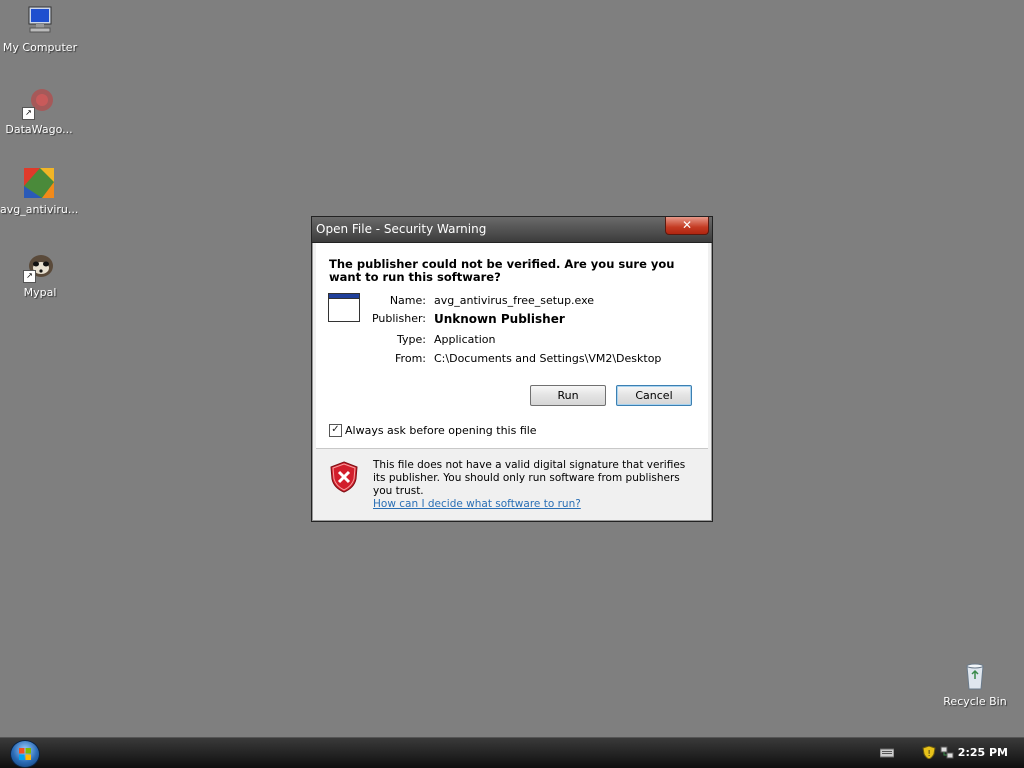 The width and height of the screenshot is (1024, 768). Describe the element at coordinates (887, 752) in the screenshot. I see `keyboard-icon` at that location.